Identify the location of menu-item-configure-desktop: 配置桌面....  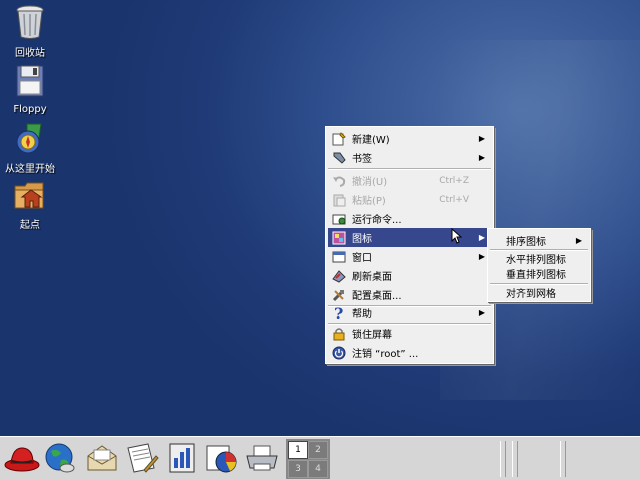
(409, 294).